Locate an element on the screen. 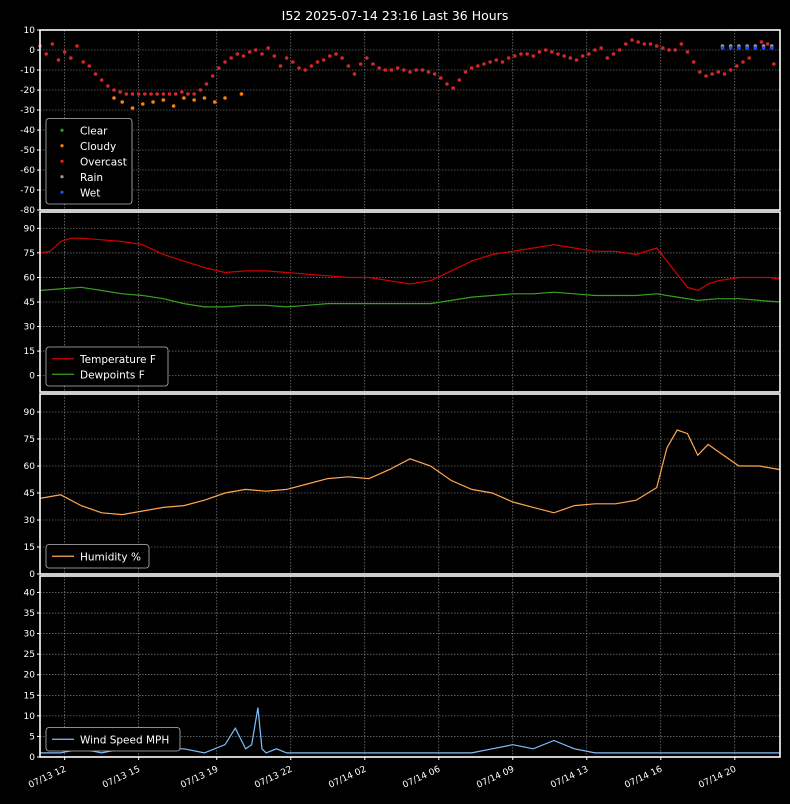  temps-ytick-label: 75 is located at coordinates (29, 254).